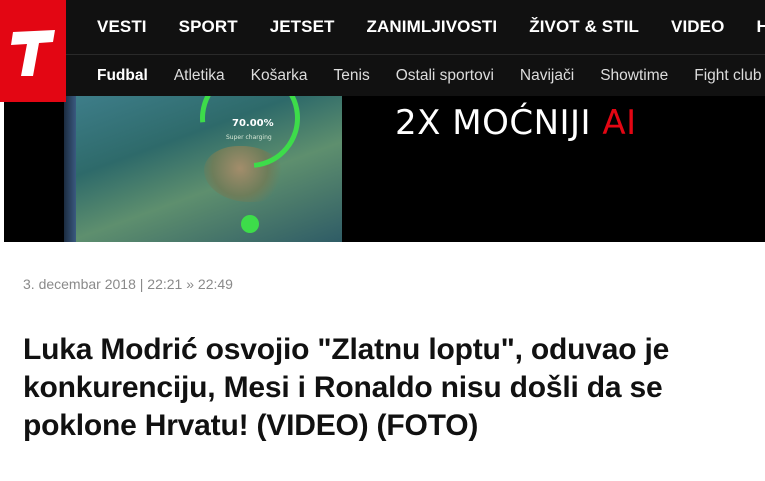 The image size is (765, 481). What do you see at coordinates (432, 27) in the screenshot?
I see `nav-item-zanimljivosti: ZANIMLJIVOSTI` at bounding box center [432, 27].